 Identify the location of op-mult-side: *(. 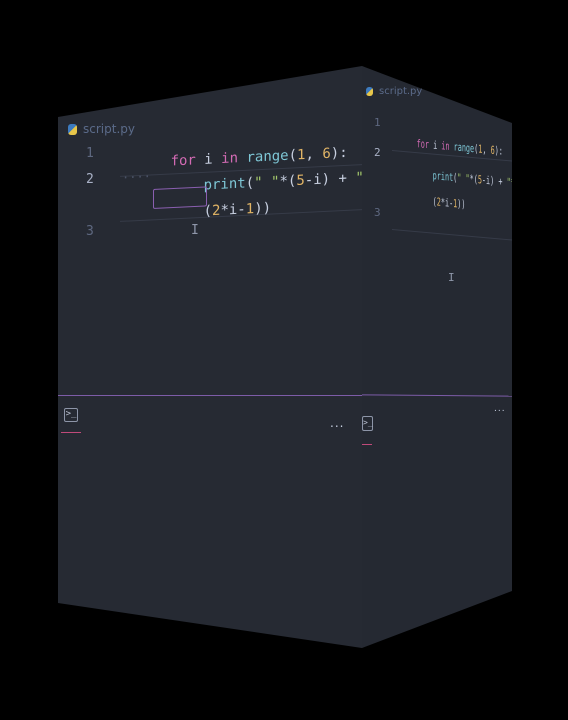
(473, 179).